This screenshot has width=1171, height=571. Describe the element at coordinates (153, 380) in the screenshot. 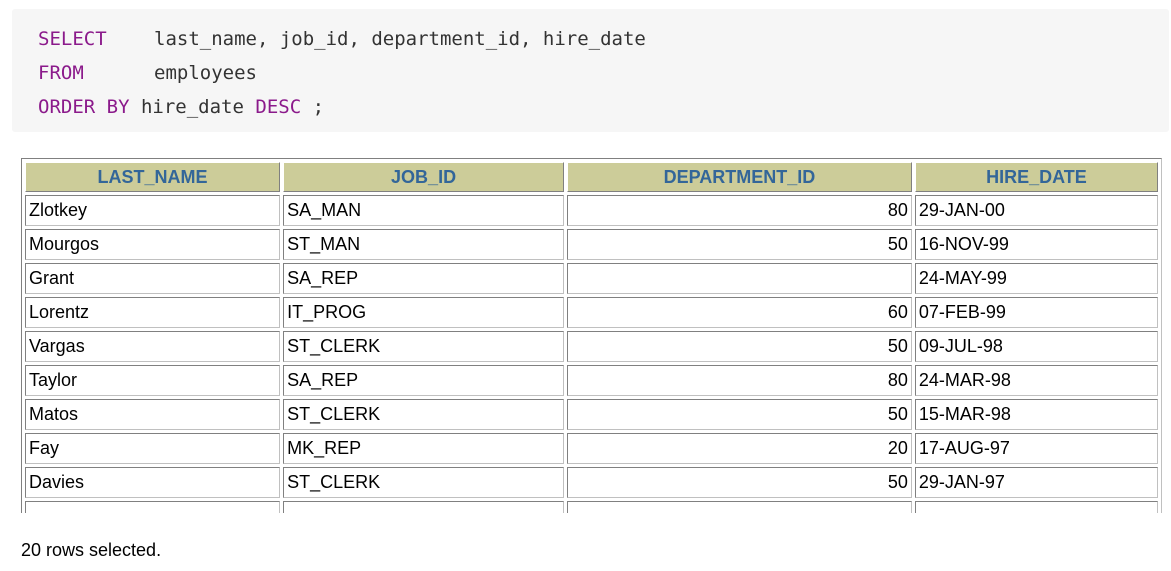

I see `cell-last-name: Taylor` at that location.